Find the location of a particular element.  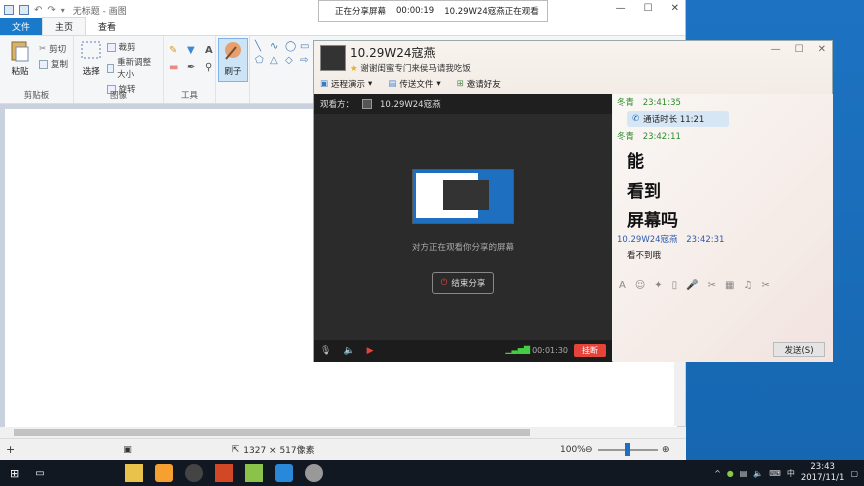

rect-shape-icon: ▭ is located at coordinates (306, 46).